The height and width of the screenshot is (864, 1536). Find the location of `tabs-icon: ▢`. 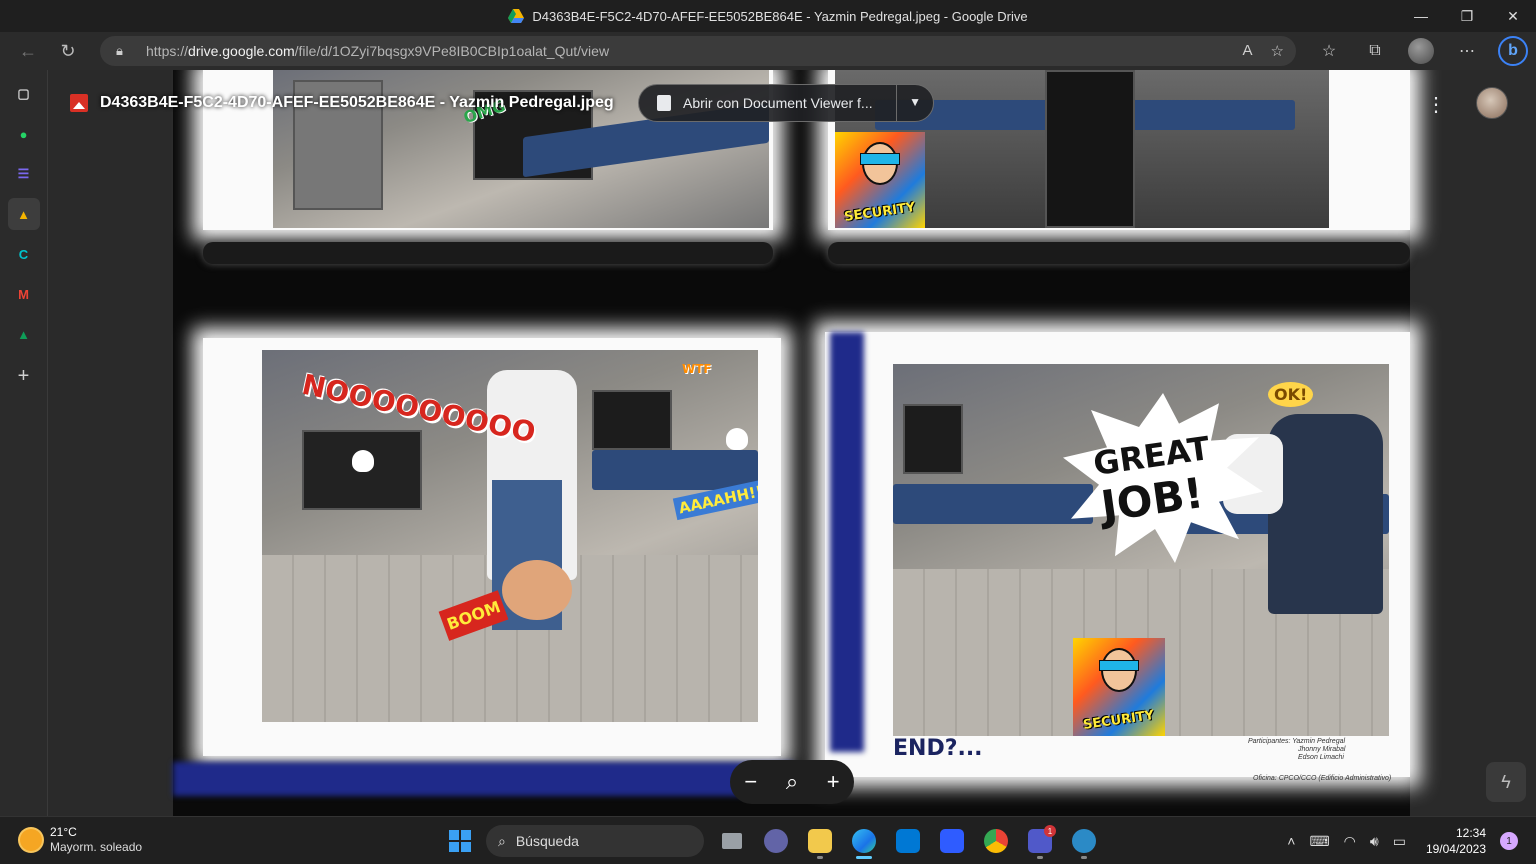

tabs-icon: ▢ is located at coordinates (23, 93).